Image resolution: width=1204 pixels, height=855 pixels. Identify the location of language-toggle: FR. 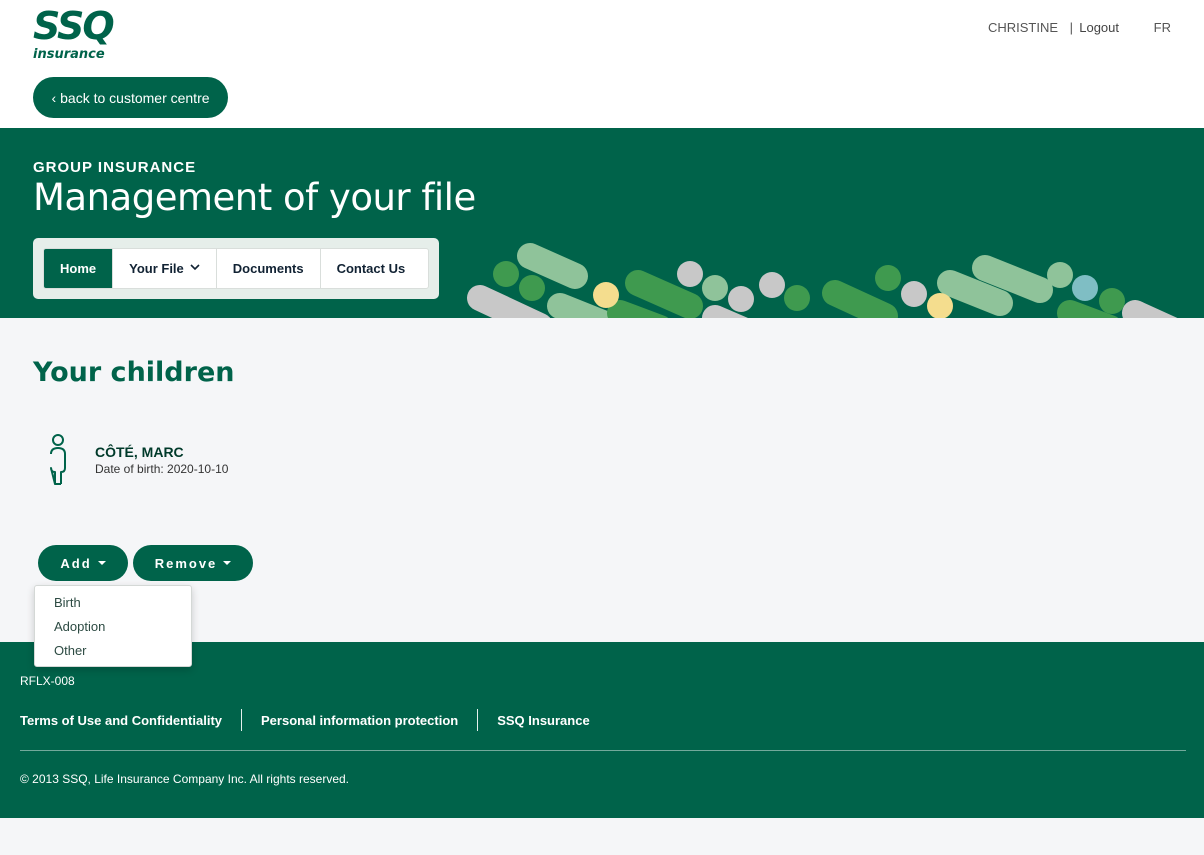
(1162, 27).